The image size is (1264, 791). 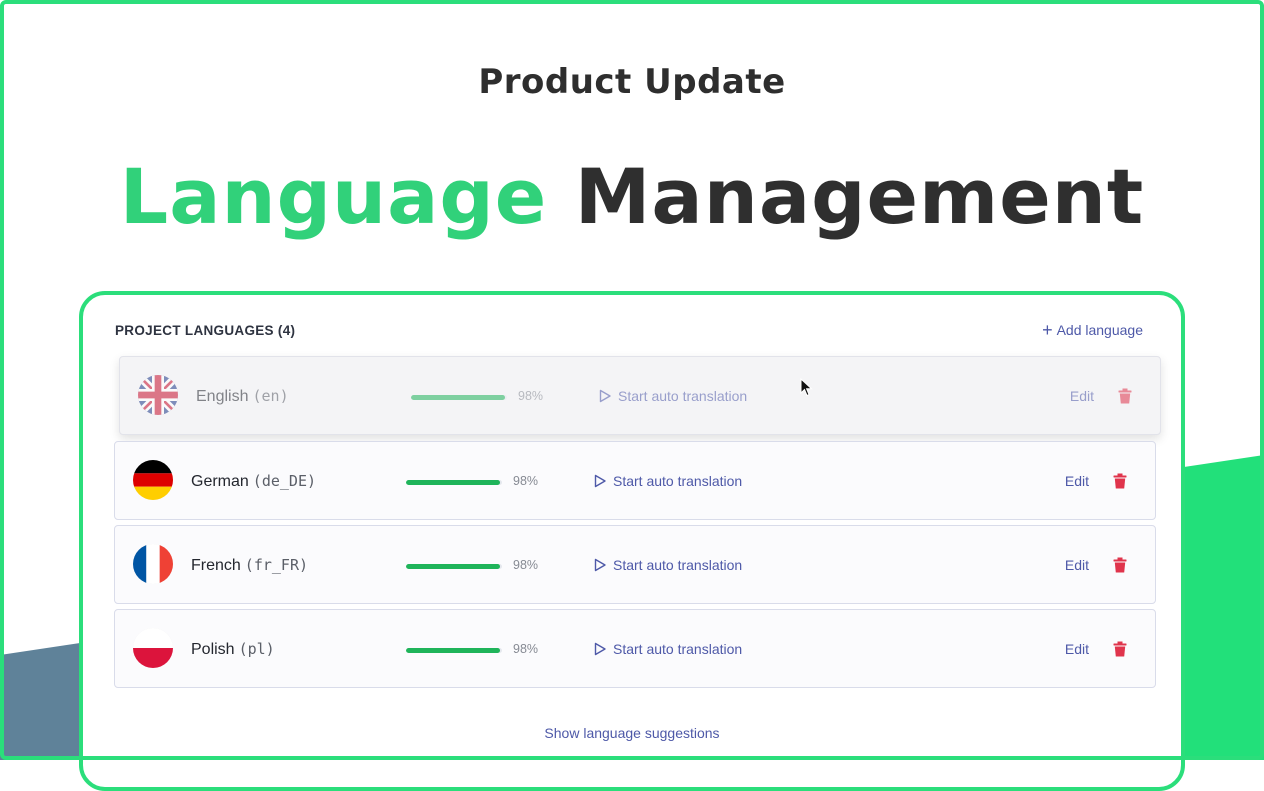 I want to click on language-name: French (fr_FR), so click(x=250, y=565).